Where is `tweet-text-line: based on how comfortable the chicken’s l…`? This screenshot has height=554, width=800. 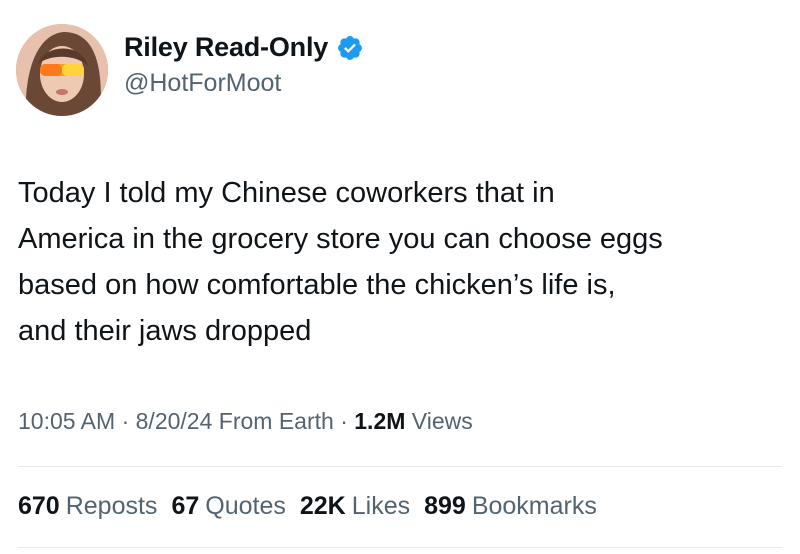 tweet-text-line: based on how comfortable the chicken’s l… is located at coordinates (317, 285).